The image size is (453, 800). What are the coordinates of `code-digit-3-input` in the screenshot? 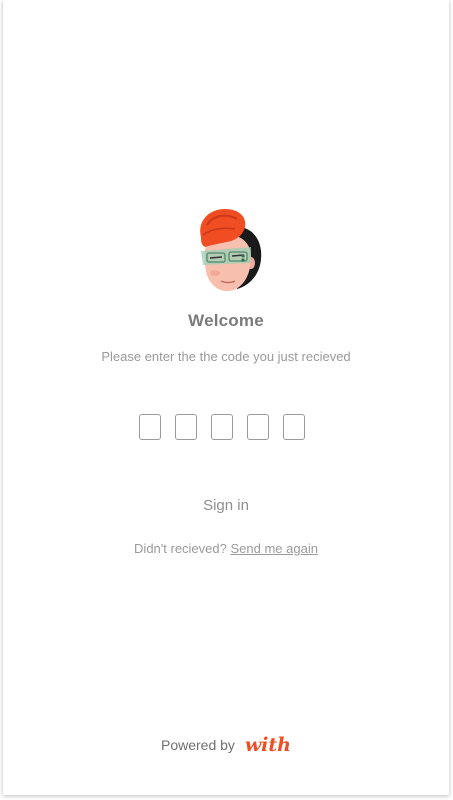 It's located at (222, 427).